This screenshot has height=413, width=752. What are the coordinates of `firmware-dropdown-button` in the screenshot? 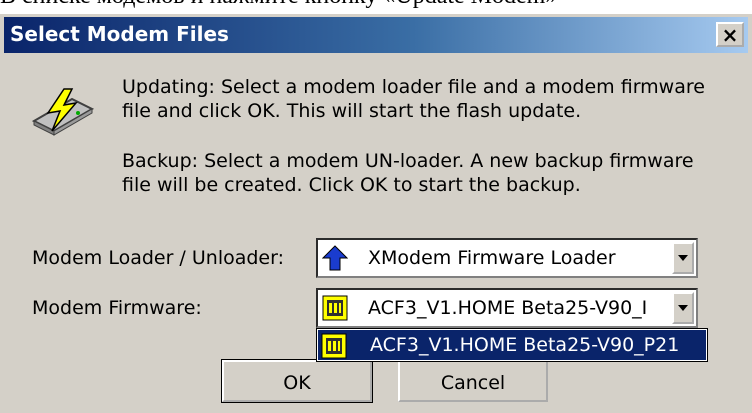 It's located at (683, 308).